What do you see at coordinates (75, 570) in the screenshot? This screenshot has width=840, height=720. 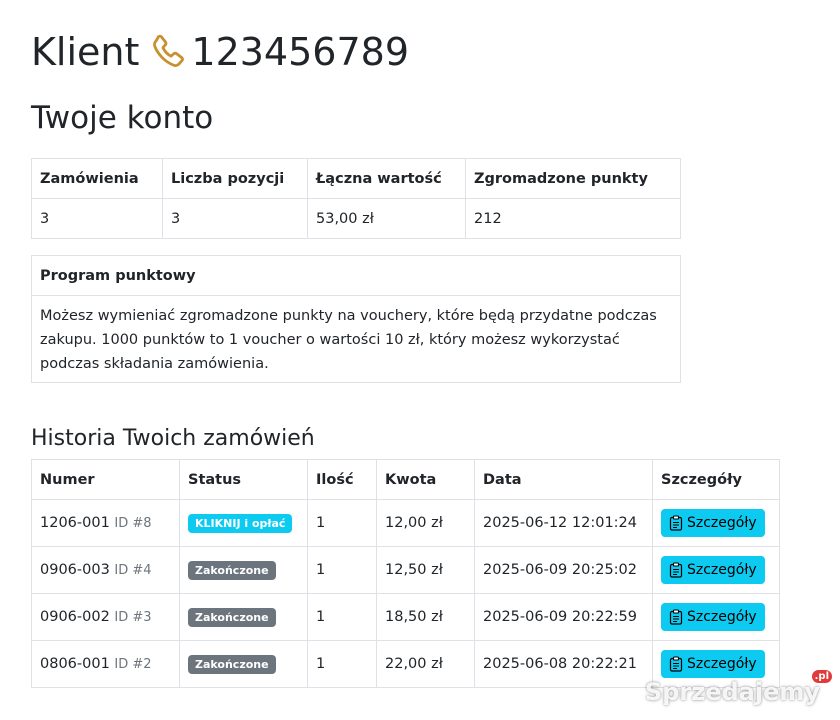 I see `order-number: 0906-003` at bounding box center [75, 570].